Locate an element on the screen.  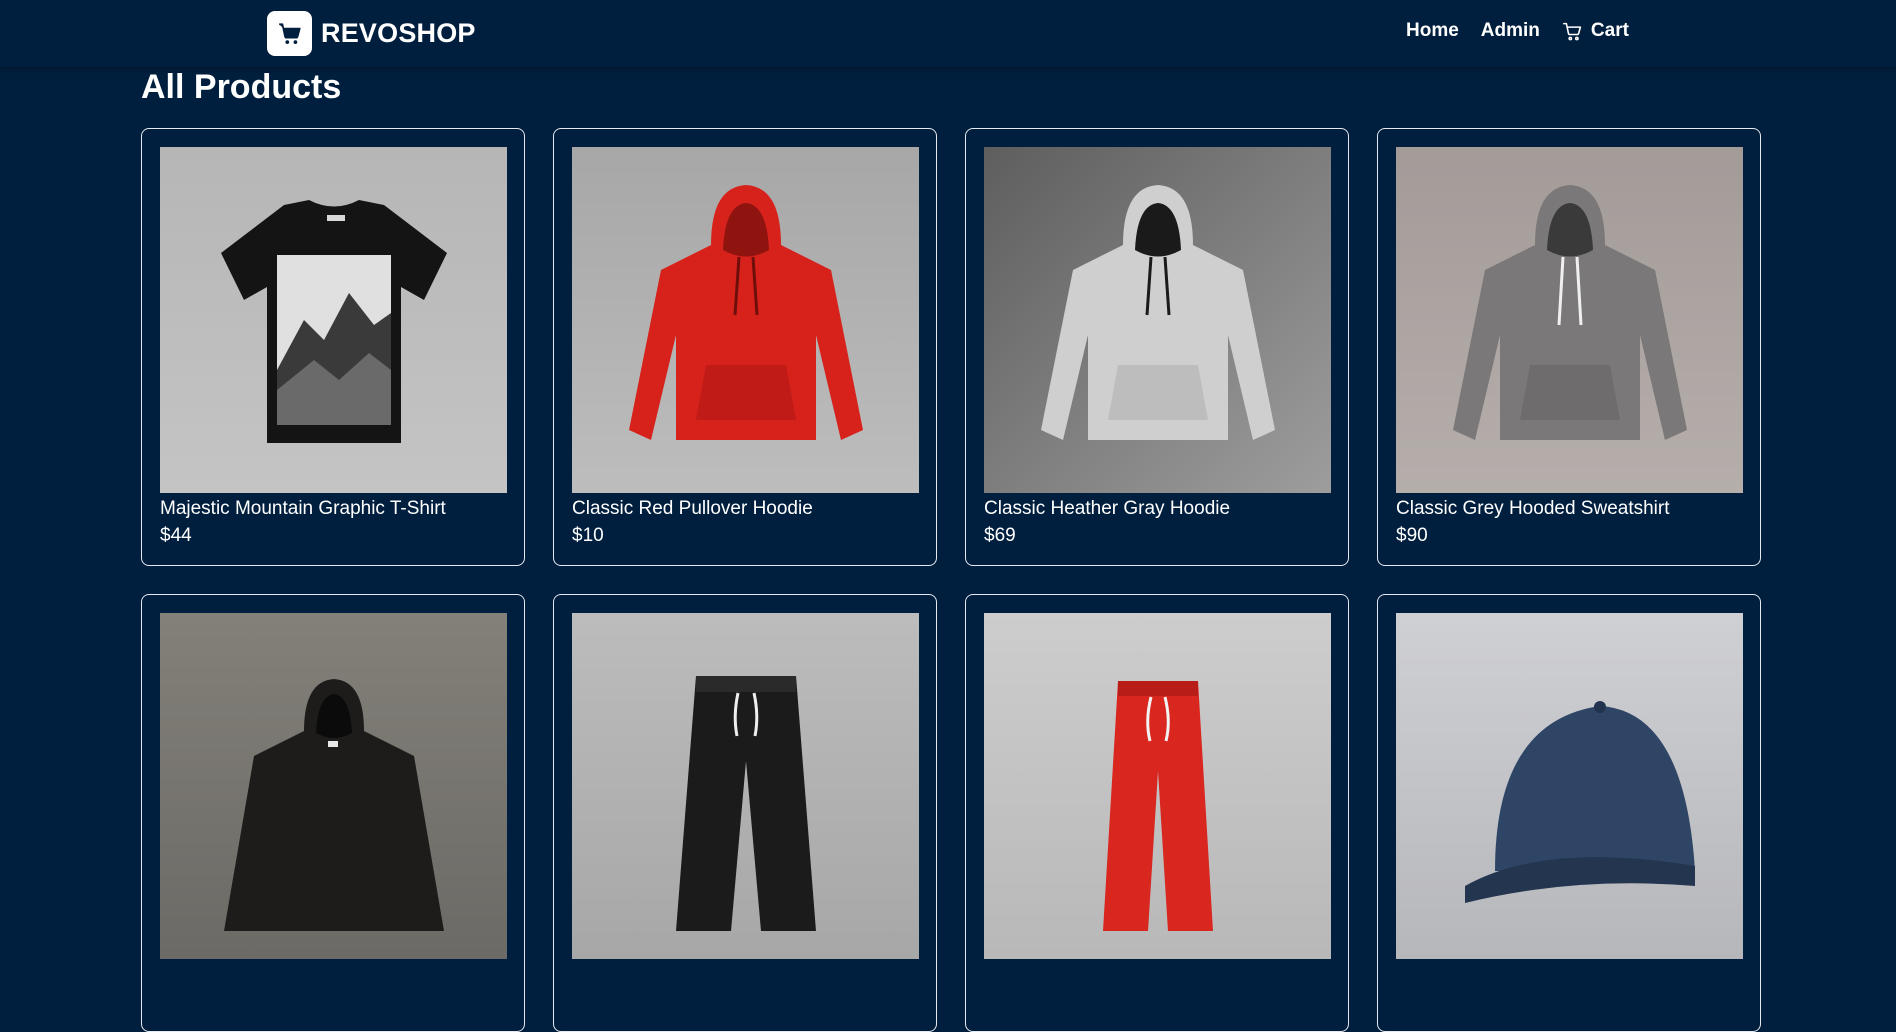
nav-admin-link: Admin is located at coordinates (1510, 31).